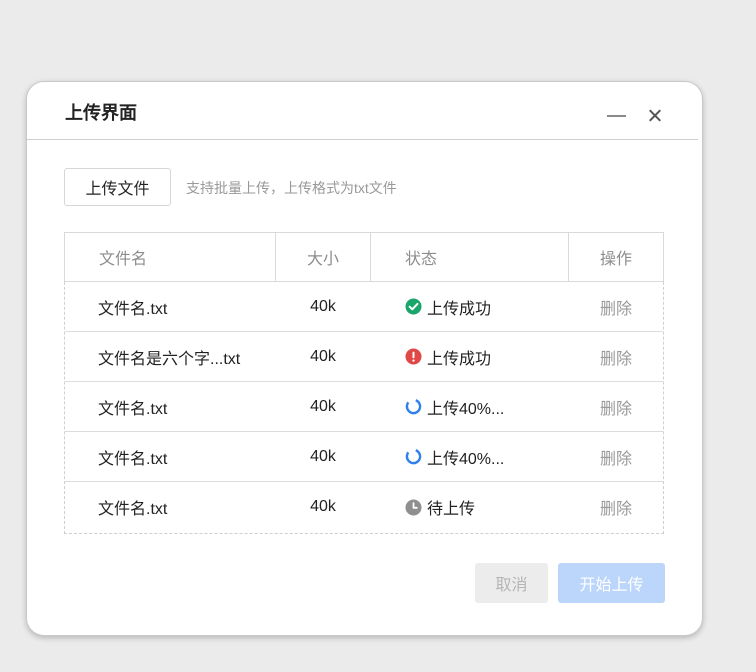  I want to click on close-icon, so click(655, 115).